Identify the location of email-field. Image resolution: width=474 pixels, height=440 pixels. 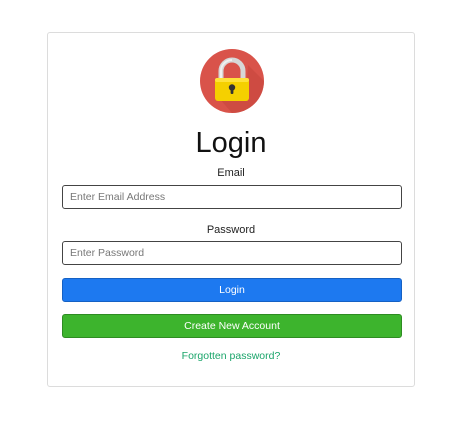
(232, 197).